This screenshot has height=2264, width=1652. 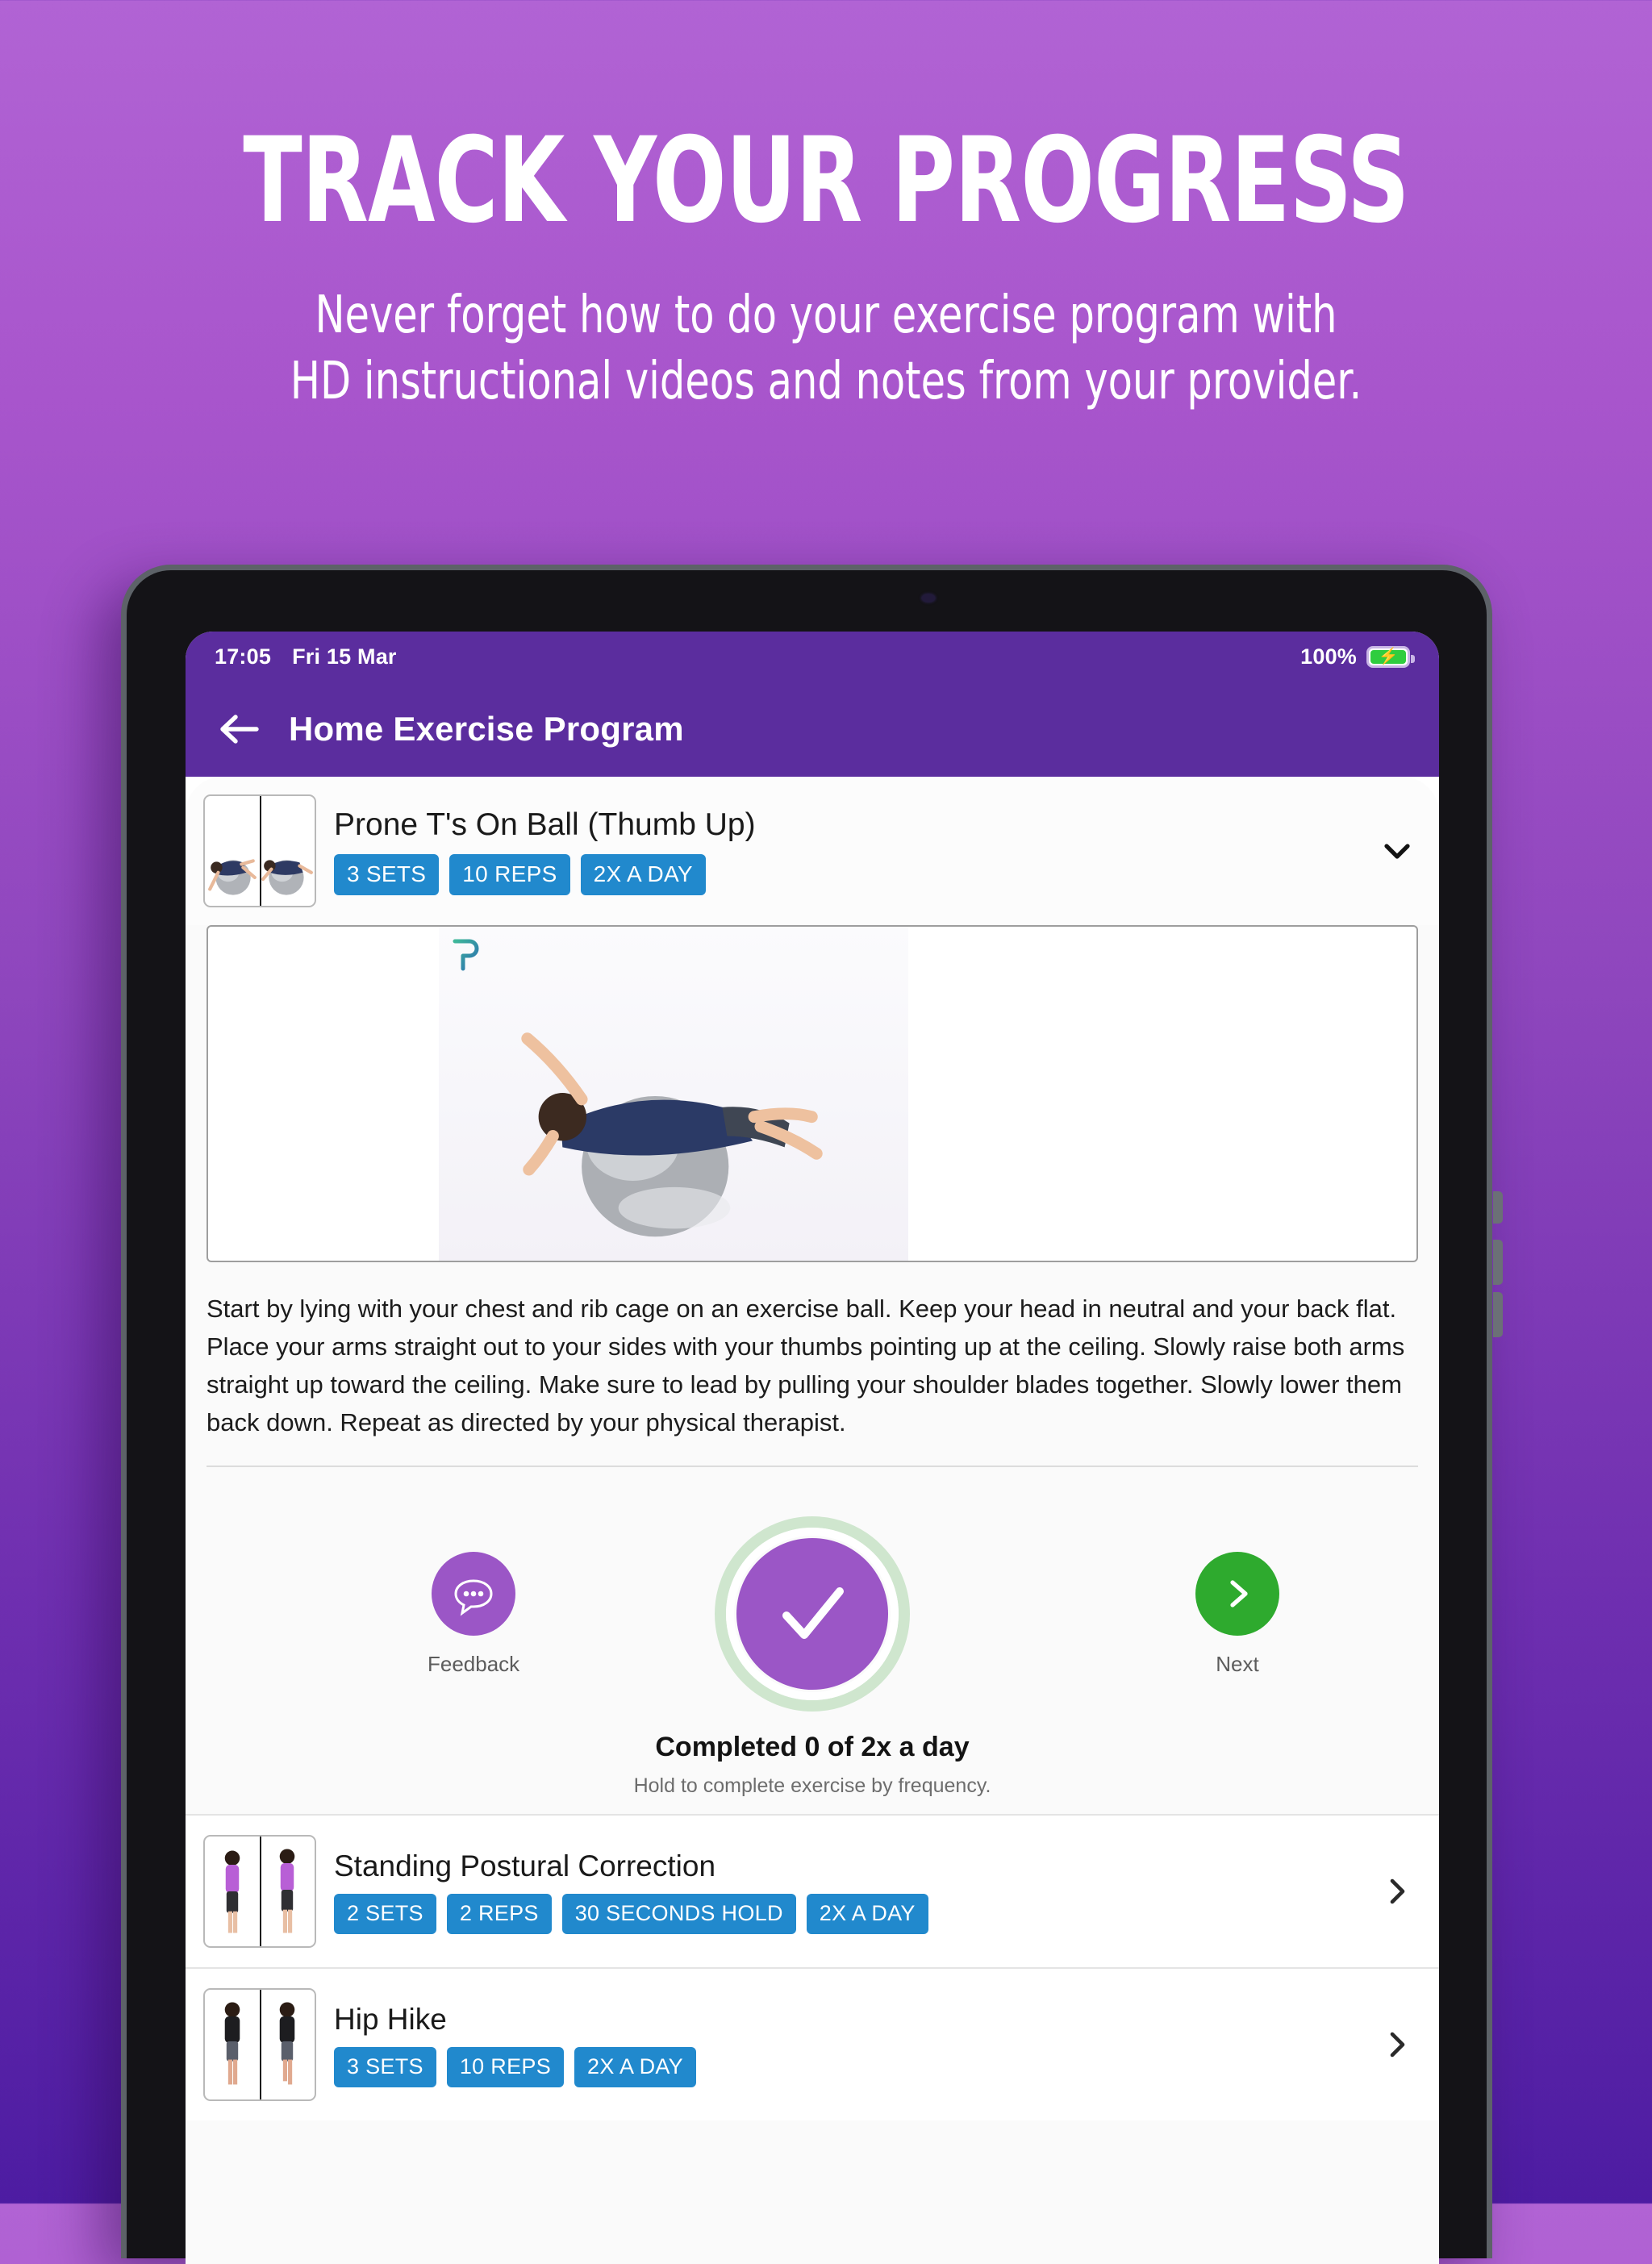 I want to click on page-title: TRACK YOUR PROGRESS, so click(x=826, y=180).